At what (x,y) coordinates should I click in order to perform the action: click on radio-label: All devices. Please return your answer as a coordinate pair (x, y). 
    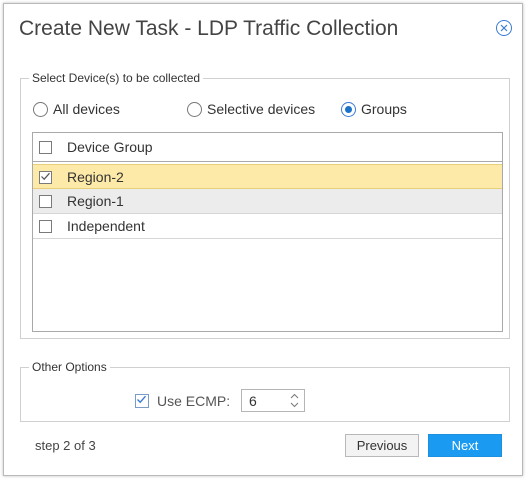
    Looking at the image, I should click on (86, 109).